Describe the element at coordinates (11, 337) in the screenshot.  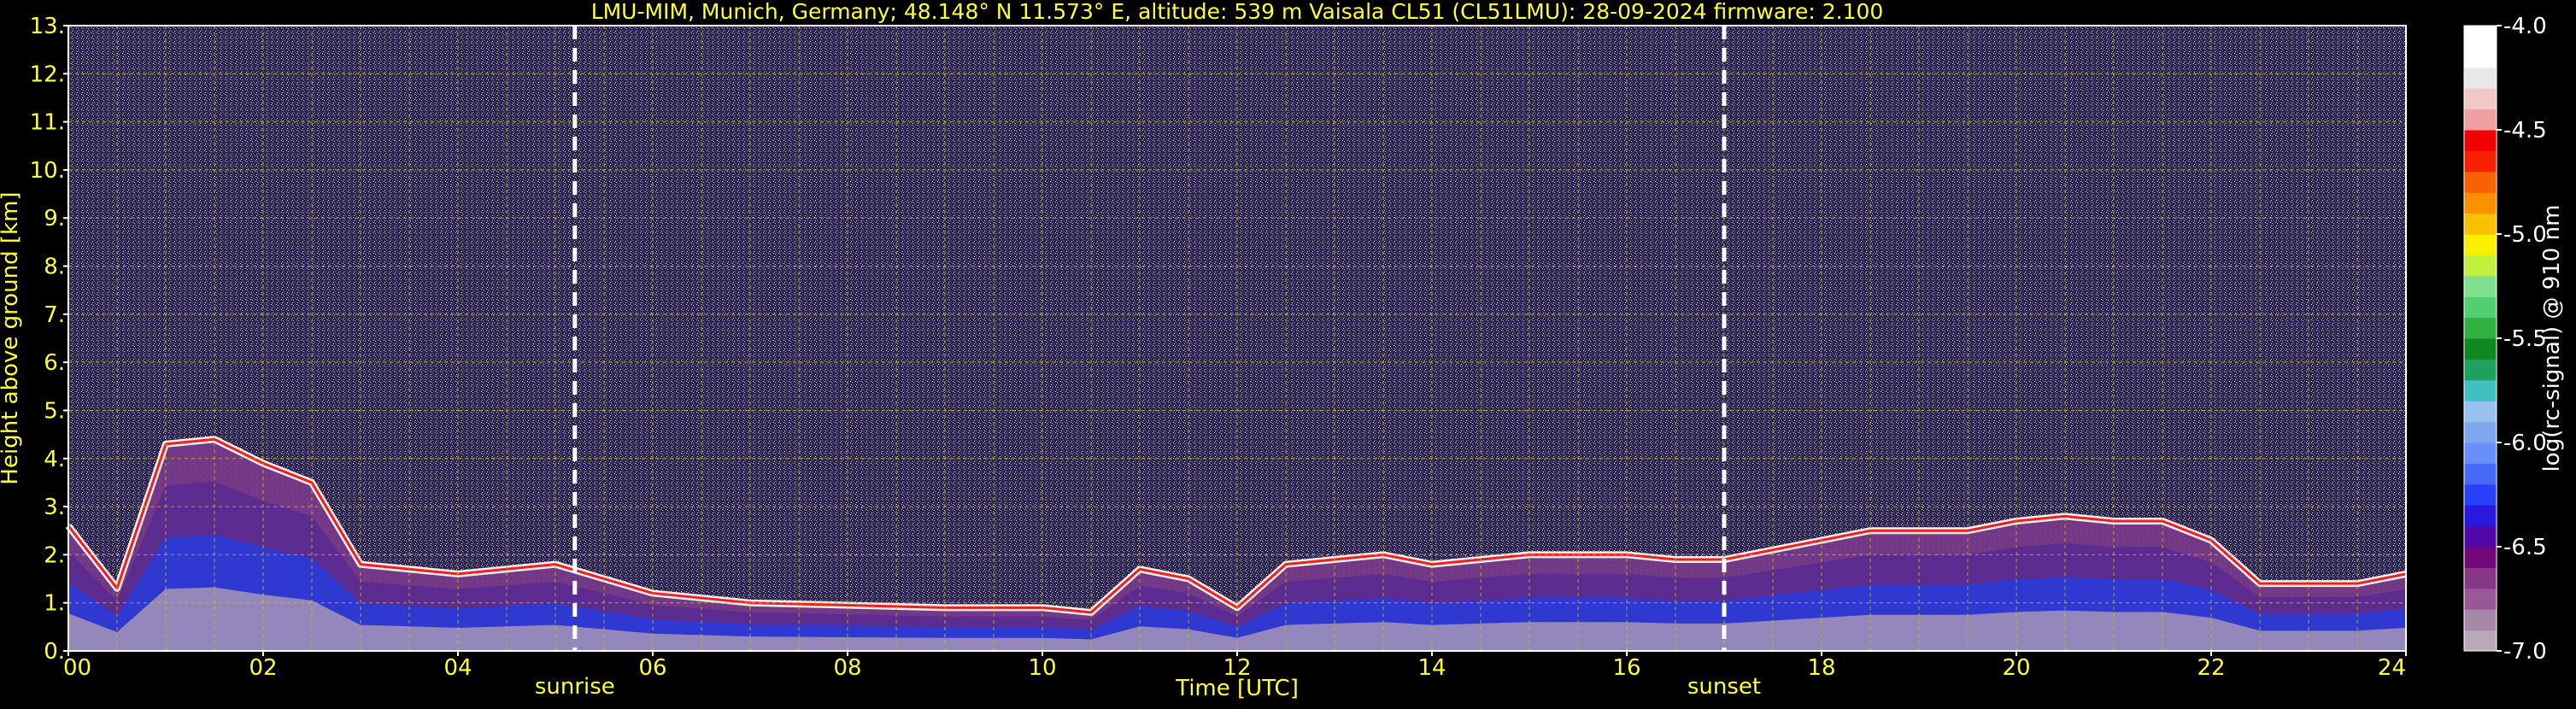
I see `y-axis-label: Height above ground [km]` at that location.